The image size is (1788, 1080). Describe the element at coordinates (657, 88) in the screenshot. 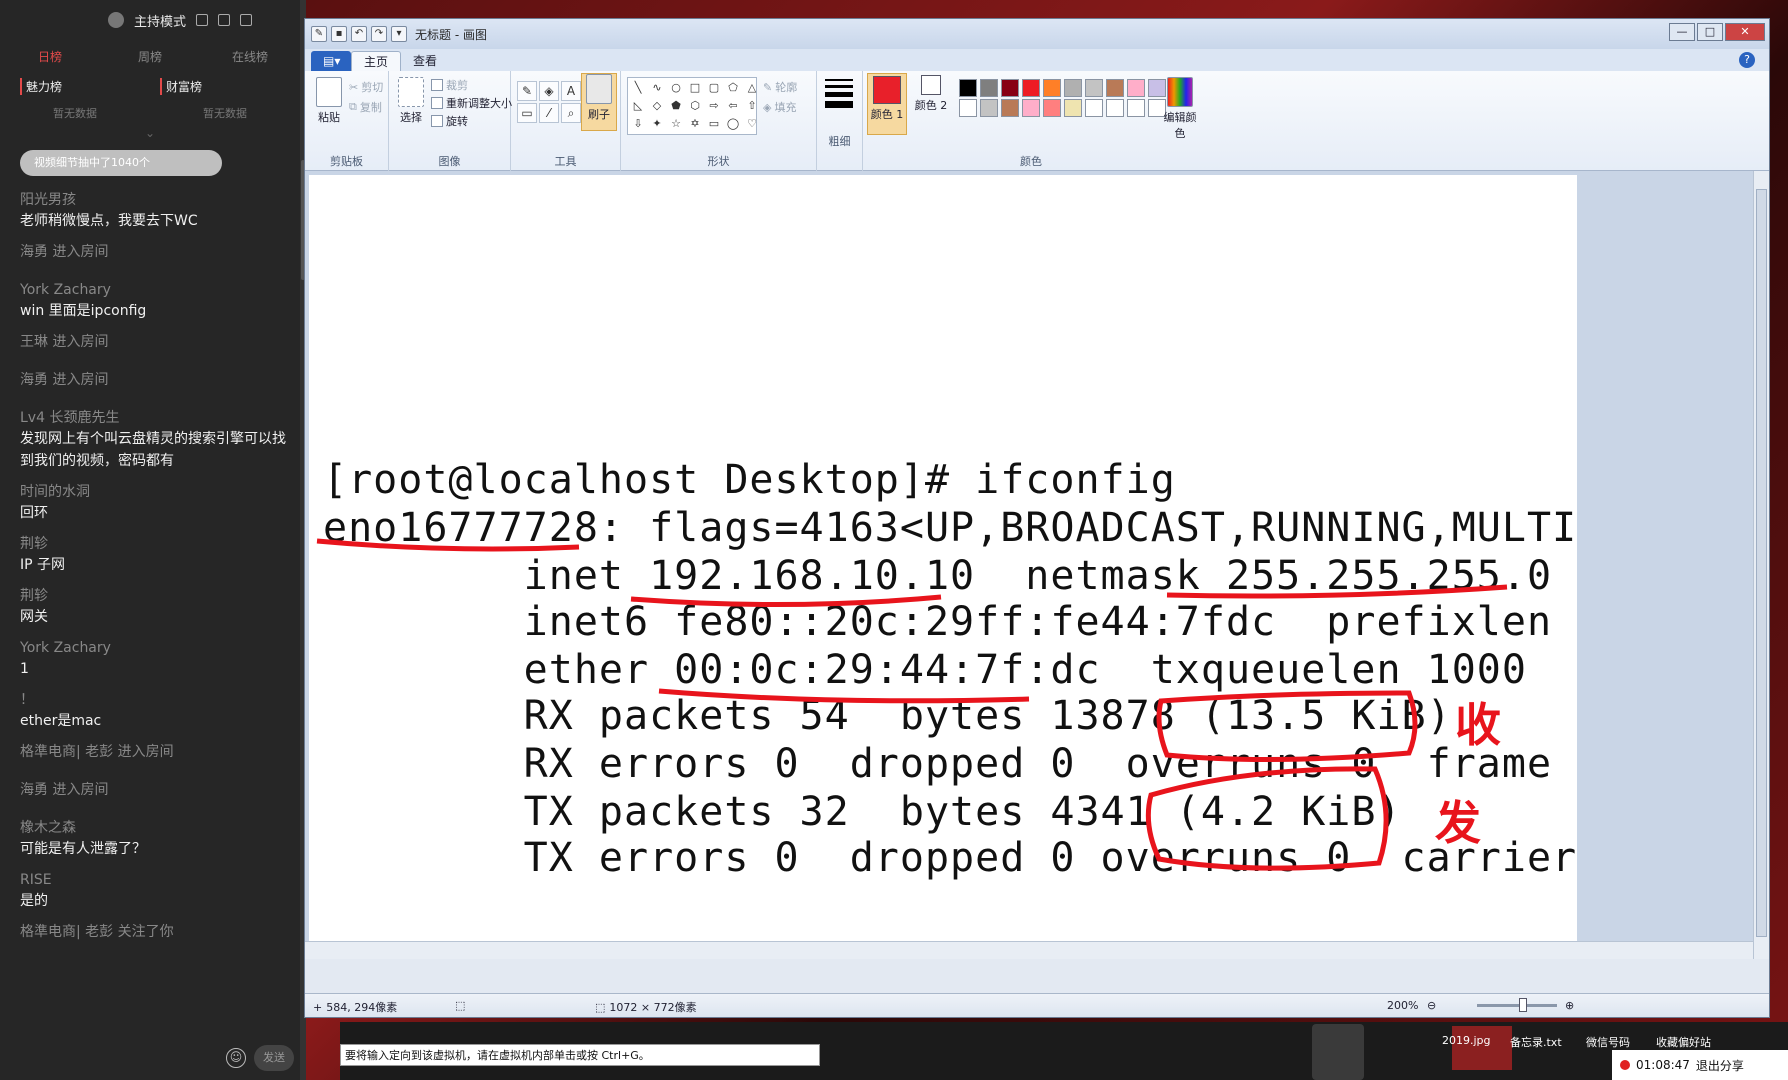

I see `curve-shape-icon: ∿` at that location.